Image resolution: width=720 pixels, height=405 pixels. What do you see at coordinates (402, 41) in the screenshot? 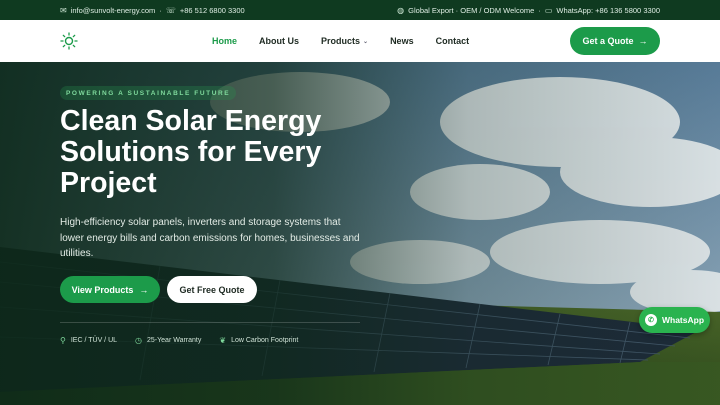
I see `nav-item-news: News` at bounding box center [402, 41].